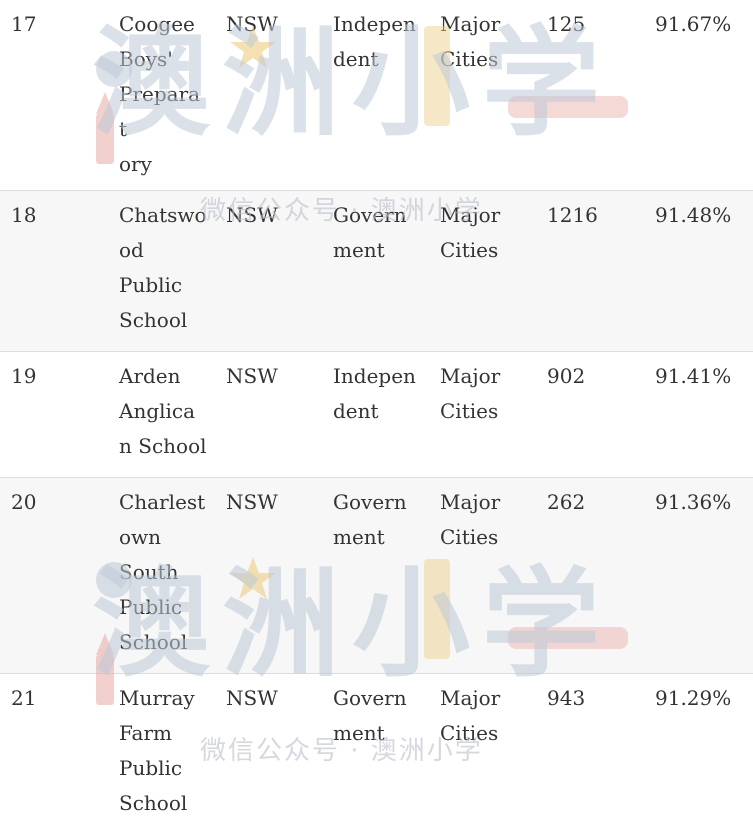 The image size is (753, 828). What do you see at coordinates (566, 24) in the screenshot?
I see `enrolment-cell: 125` at bounding box center [566, 24].